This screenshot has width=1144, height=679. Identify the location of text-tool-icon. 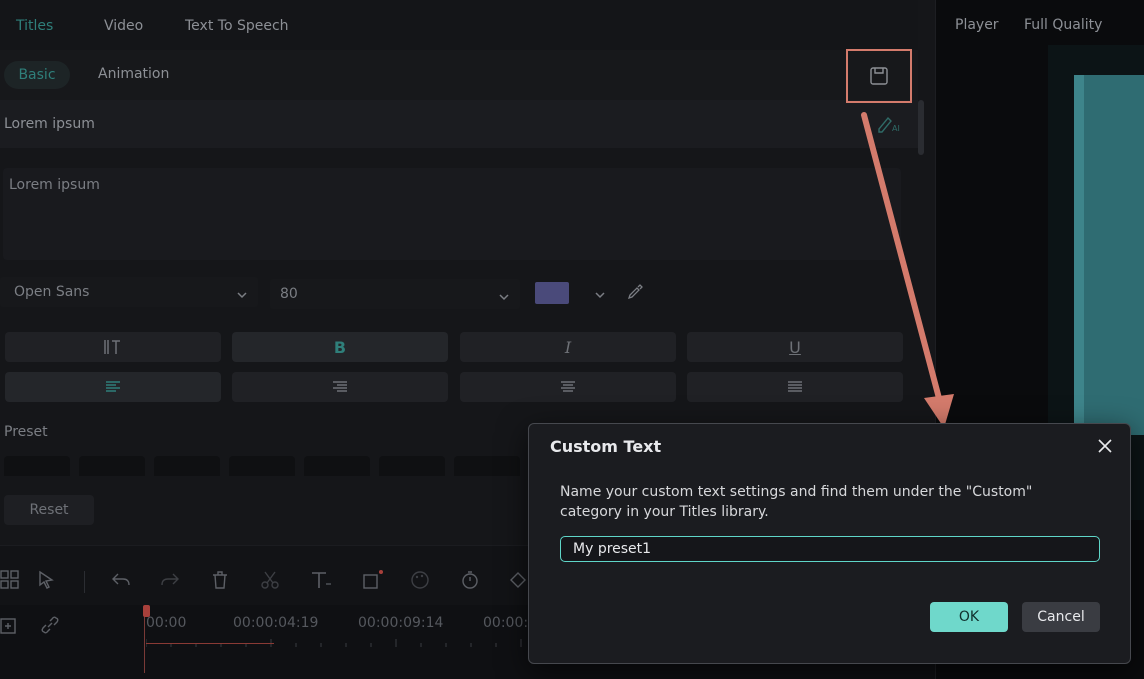
(321, 582).